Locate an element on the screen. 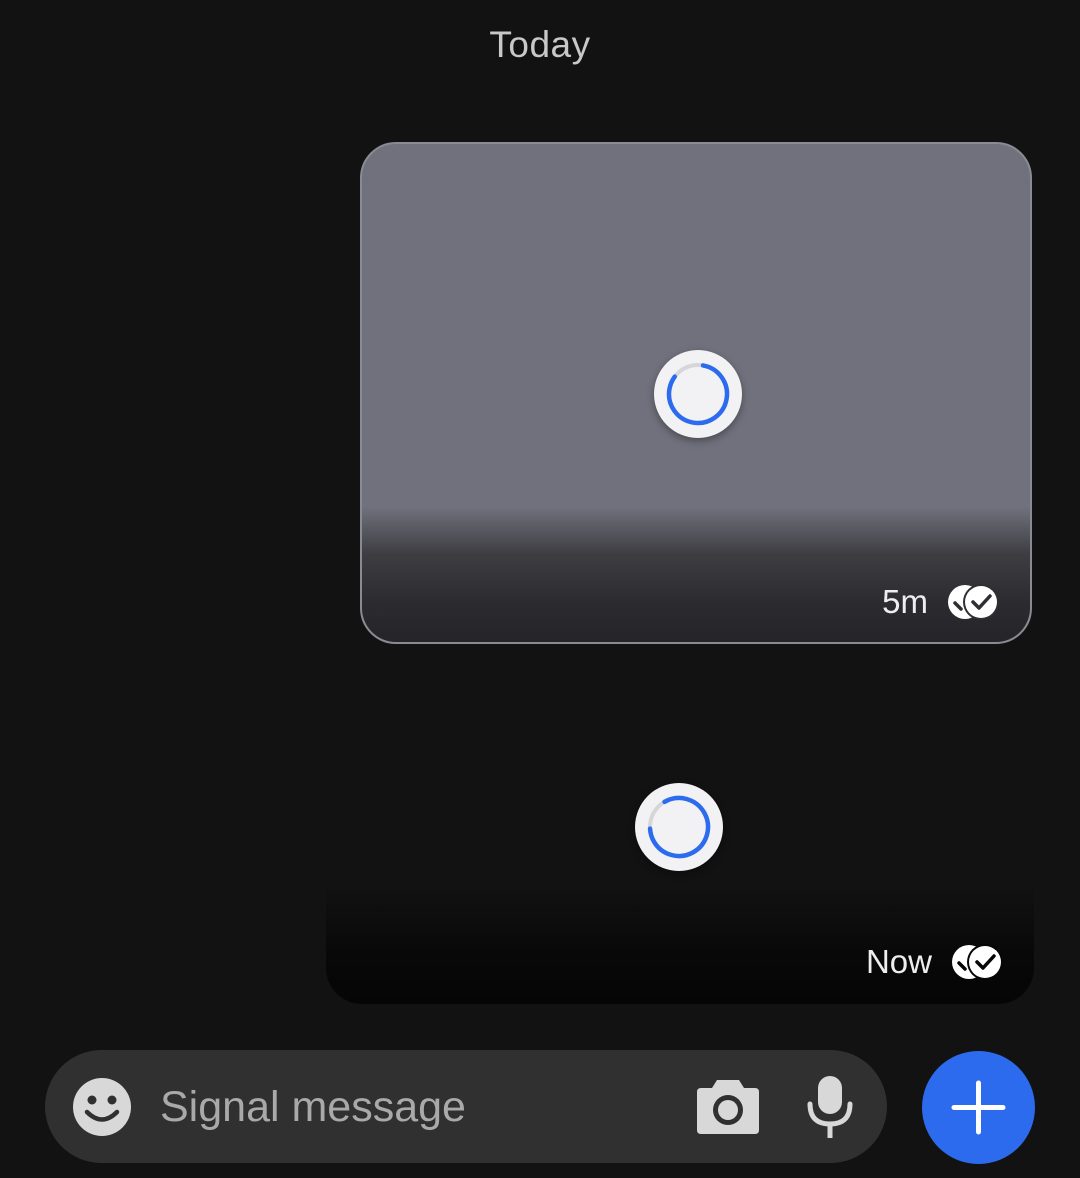 Image resolution: width=1080 pixels, height=1178 pixels. message-timestamp: Now is located at coordinates (898, 961).